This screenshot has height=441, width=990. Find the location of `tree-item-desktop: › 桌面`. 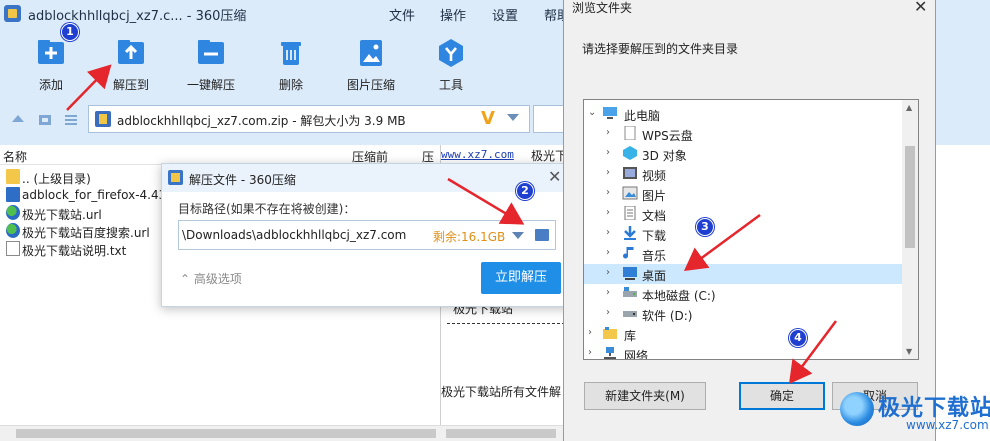

tree-item-desktop: › 桌面 is located at coordinates (743, 274).